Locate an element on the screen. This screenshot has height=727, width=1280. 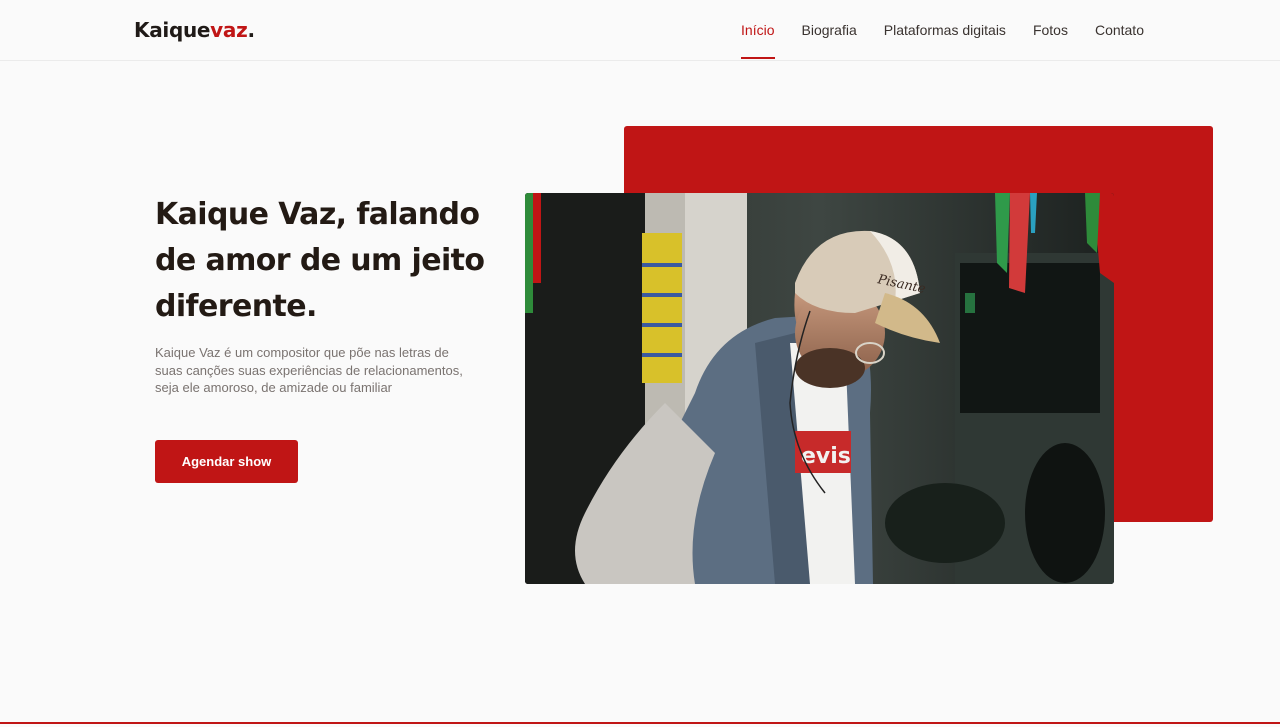
nav-item-fotos: Fotos is located at coordinates (1050, 30).